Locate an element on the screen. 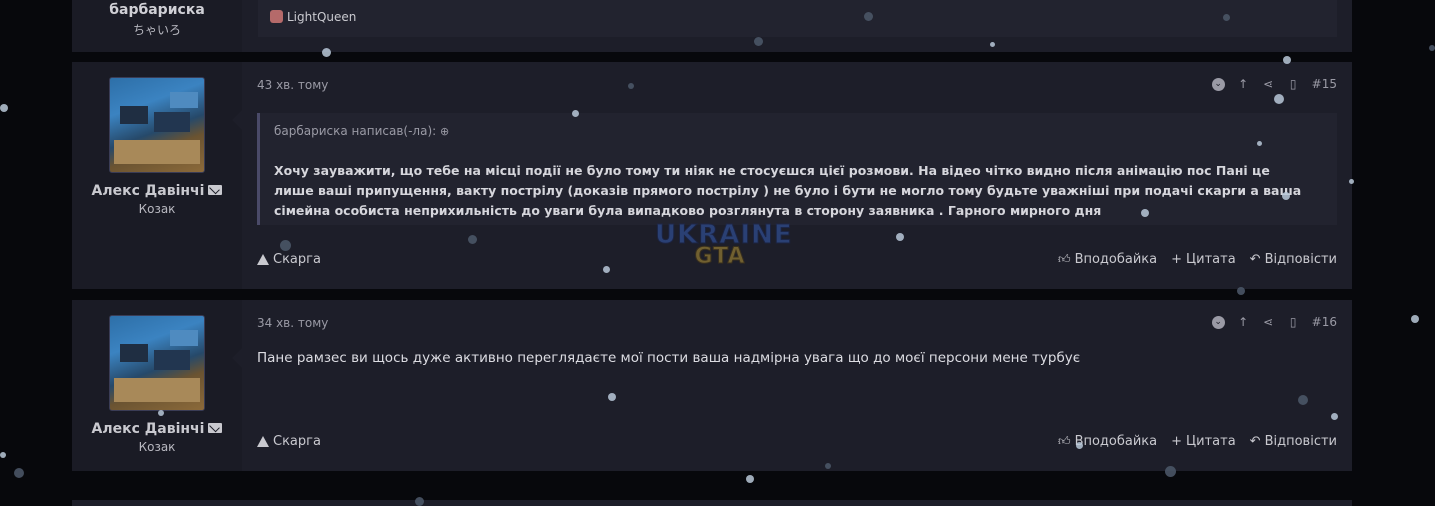  previous-post-user-column: барбариска ちゃいろ is located at coordinates (157, 26).